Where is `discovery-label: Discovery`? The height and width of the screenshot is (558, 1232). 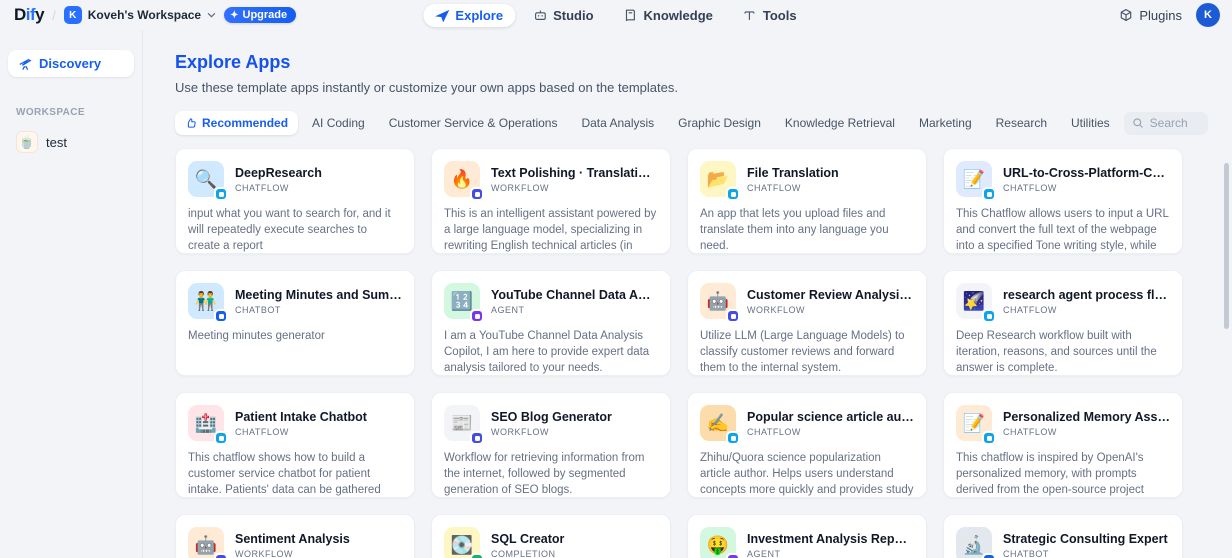
discovery-label: Discovery is located at coordinates (70, 63).